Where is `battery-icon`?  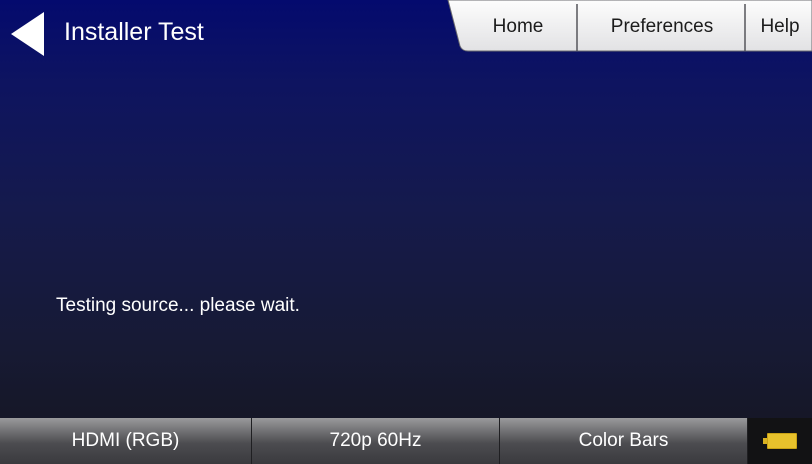
battery-icon is located at coordinates (780, 441).